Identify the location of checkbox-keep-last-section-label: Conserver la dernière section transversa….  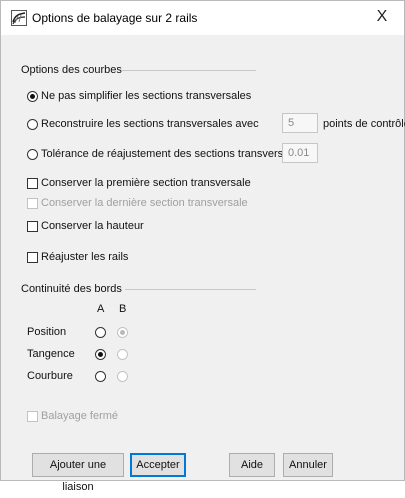
(144, 203).